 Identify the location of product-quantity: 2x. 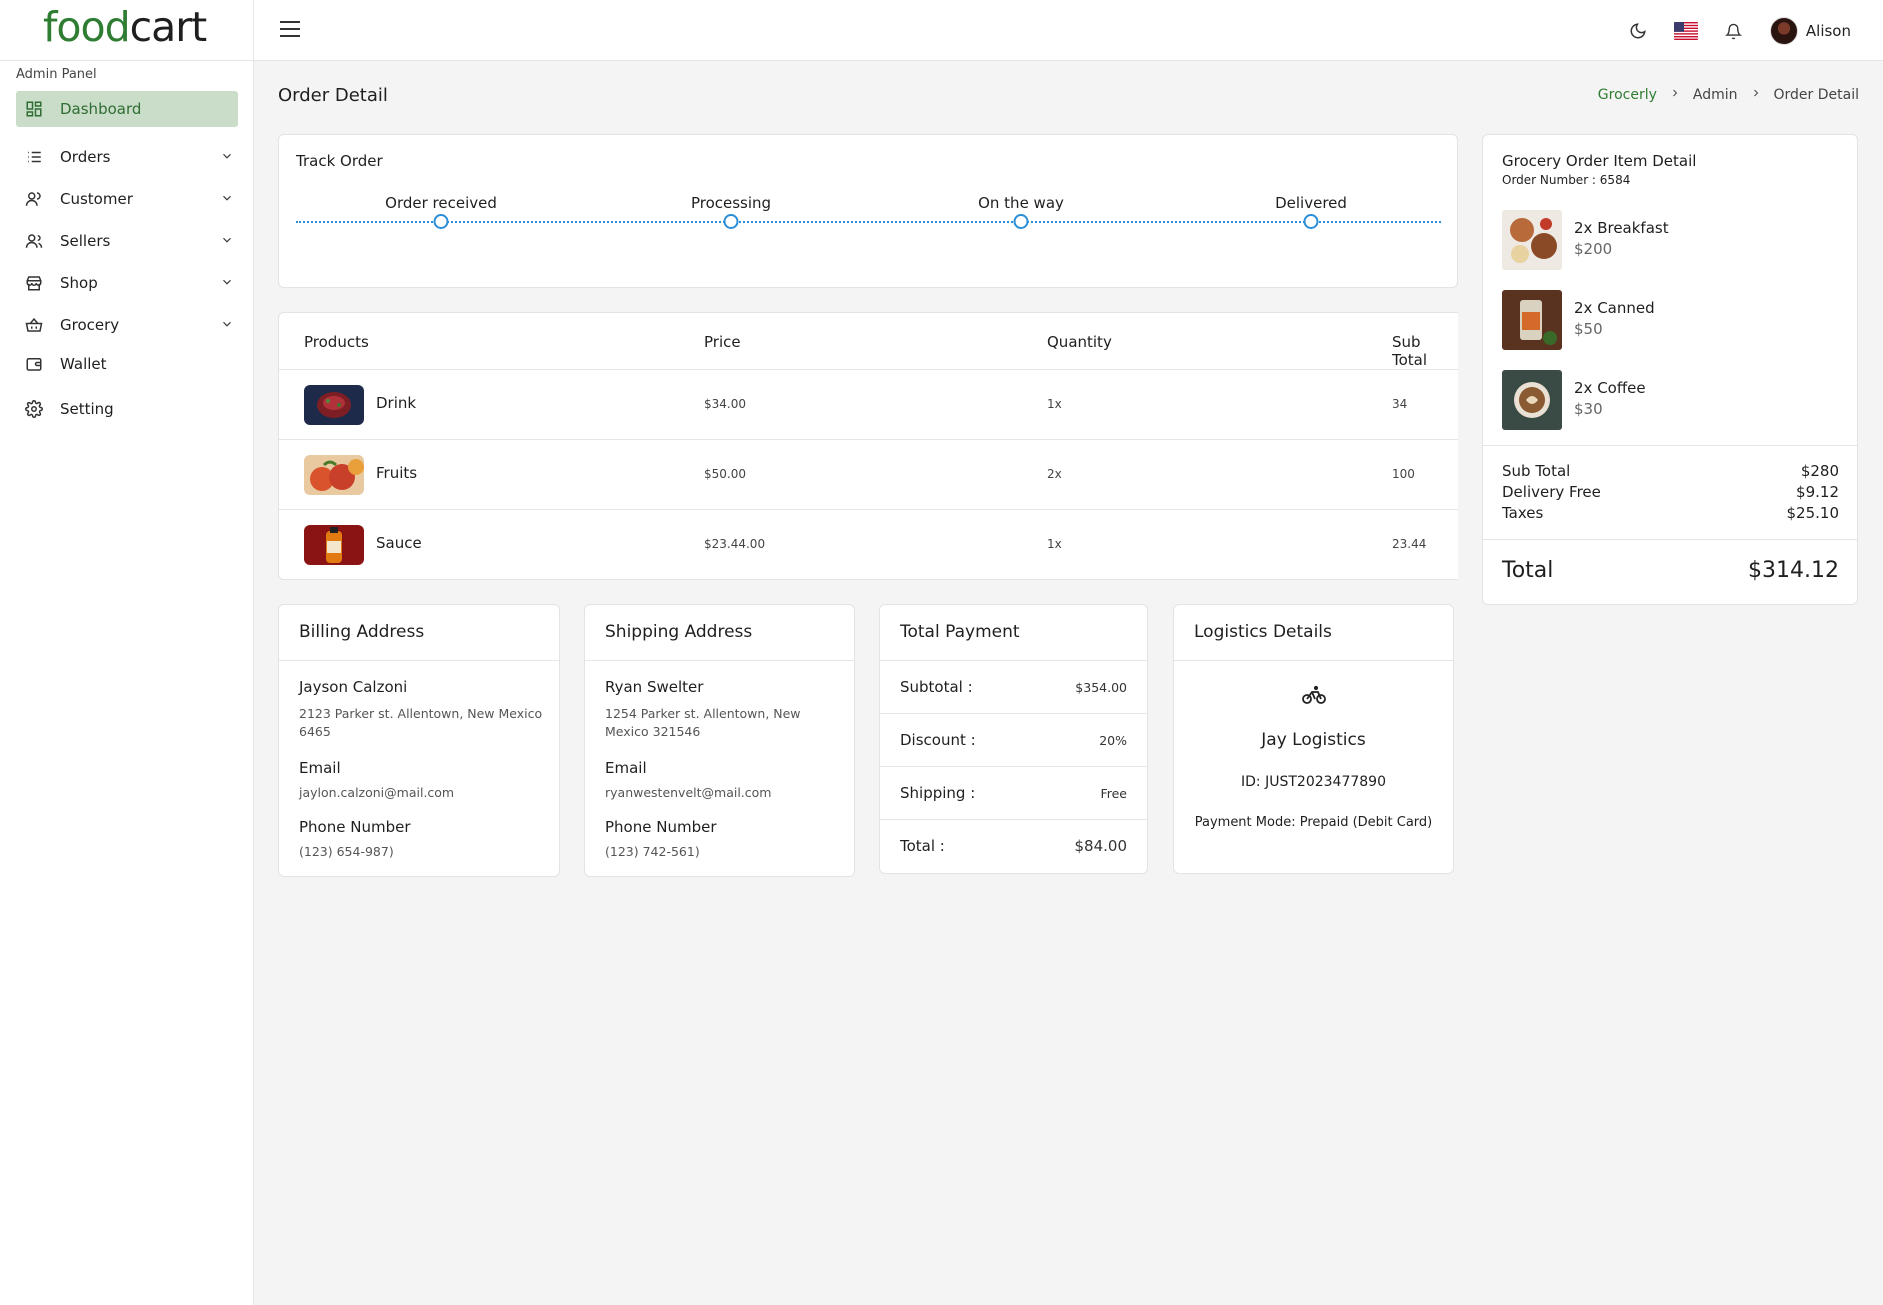
(1054, 474).